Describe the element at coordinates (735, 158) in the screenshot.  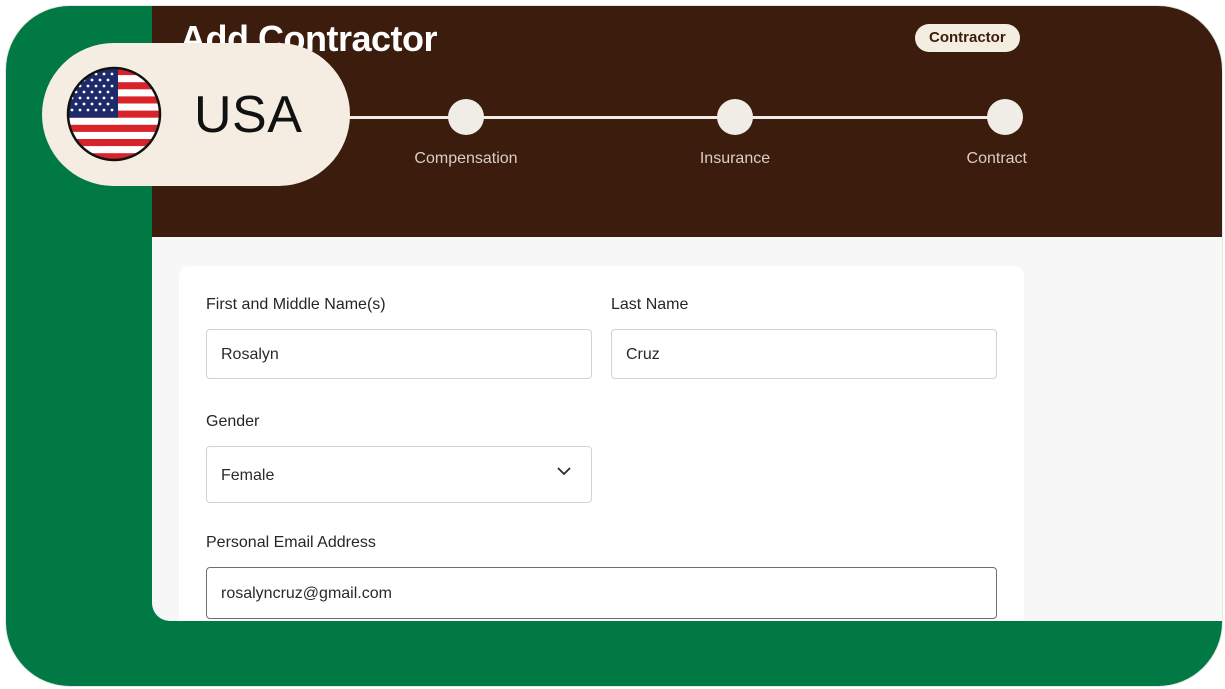
I see `step-label-insurance: Insurance` at that location.